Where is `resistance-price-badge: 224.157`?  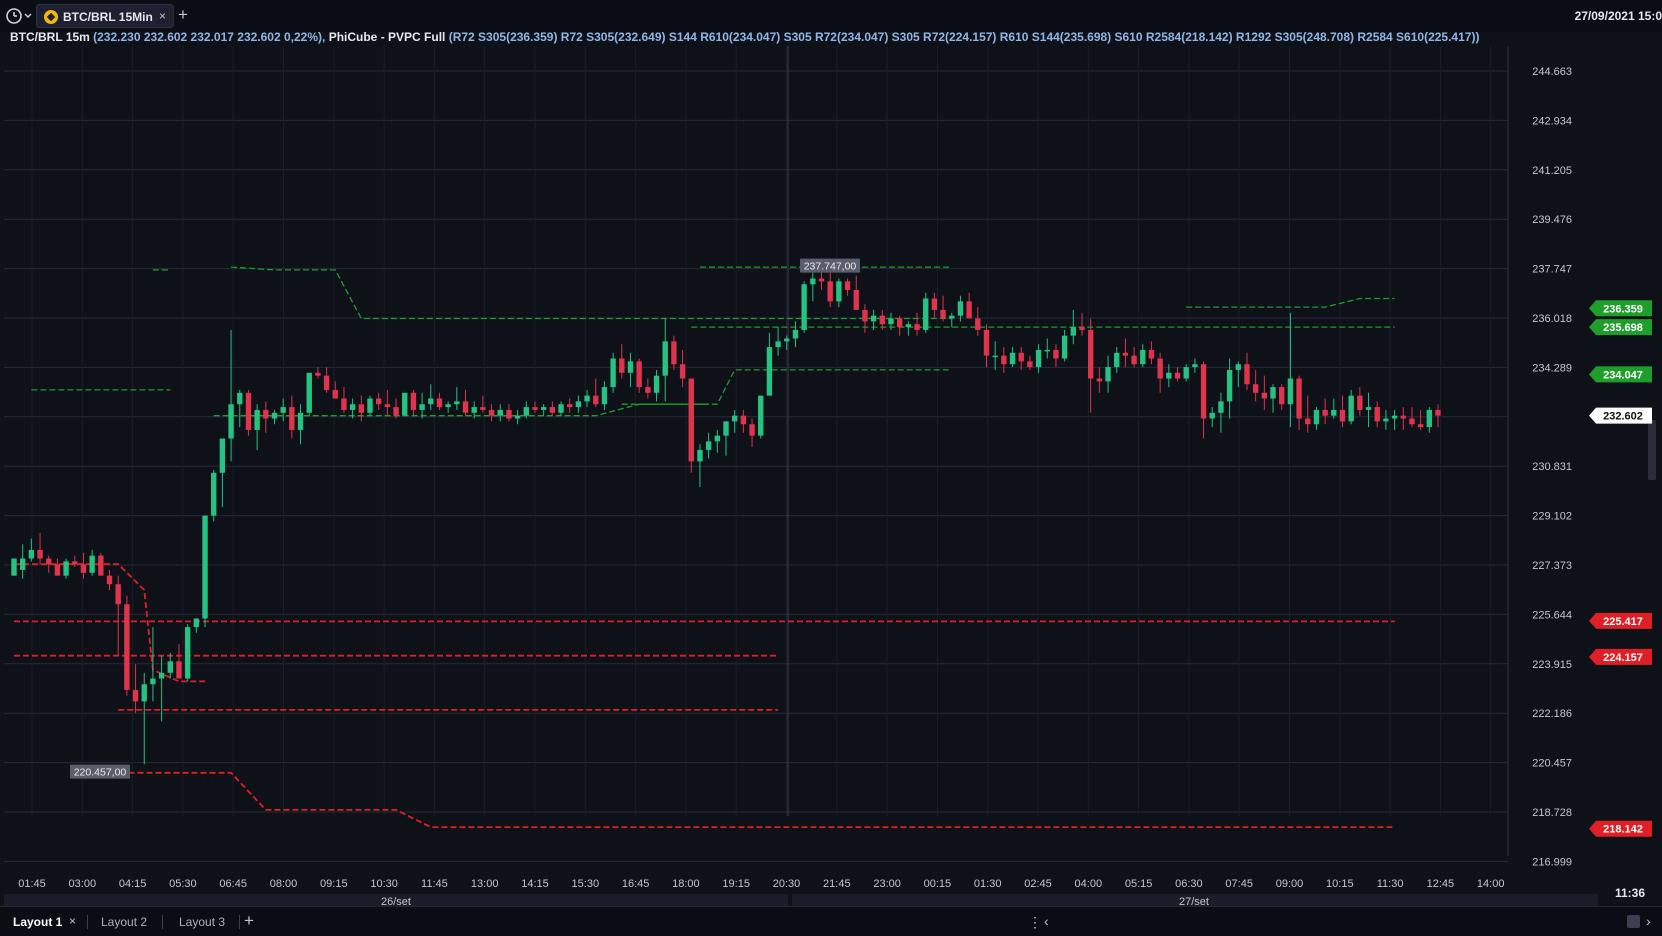
resistance-price-badge: 224.157 is located at coordinates (1620, 656).